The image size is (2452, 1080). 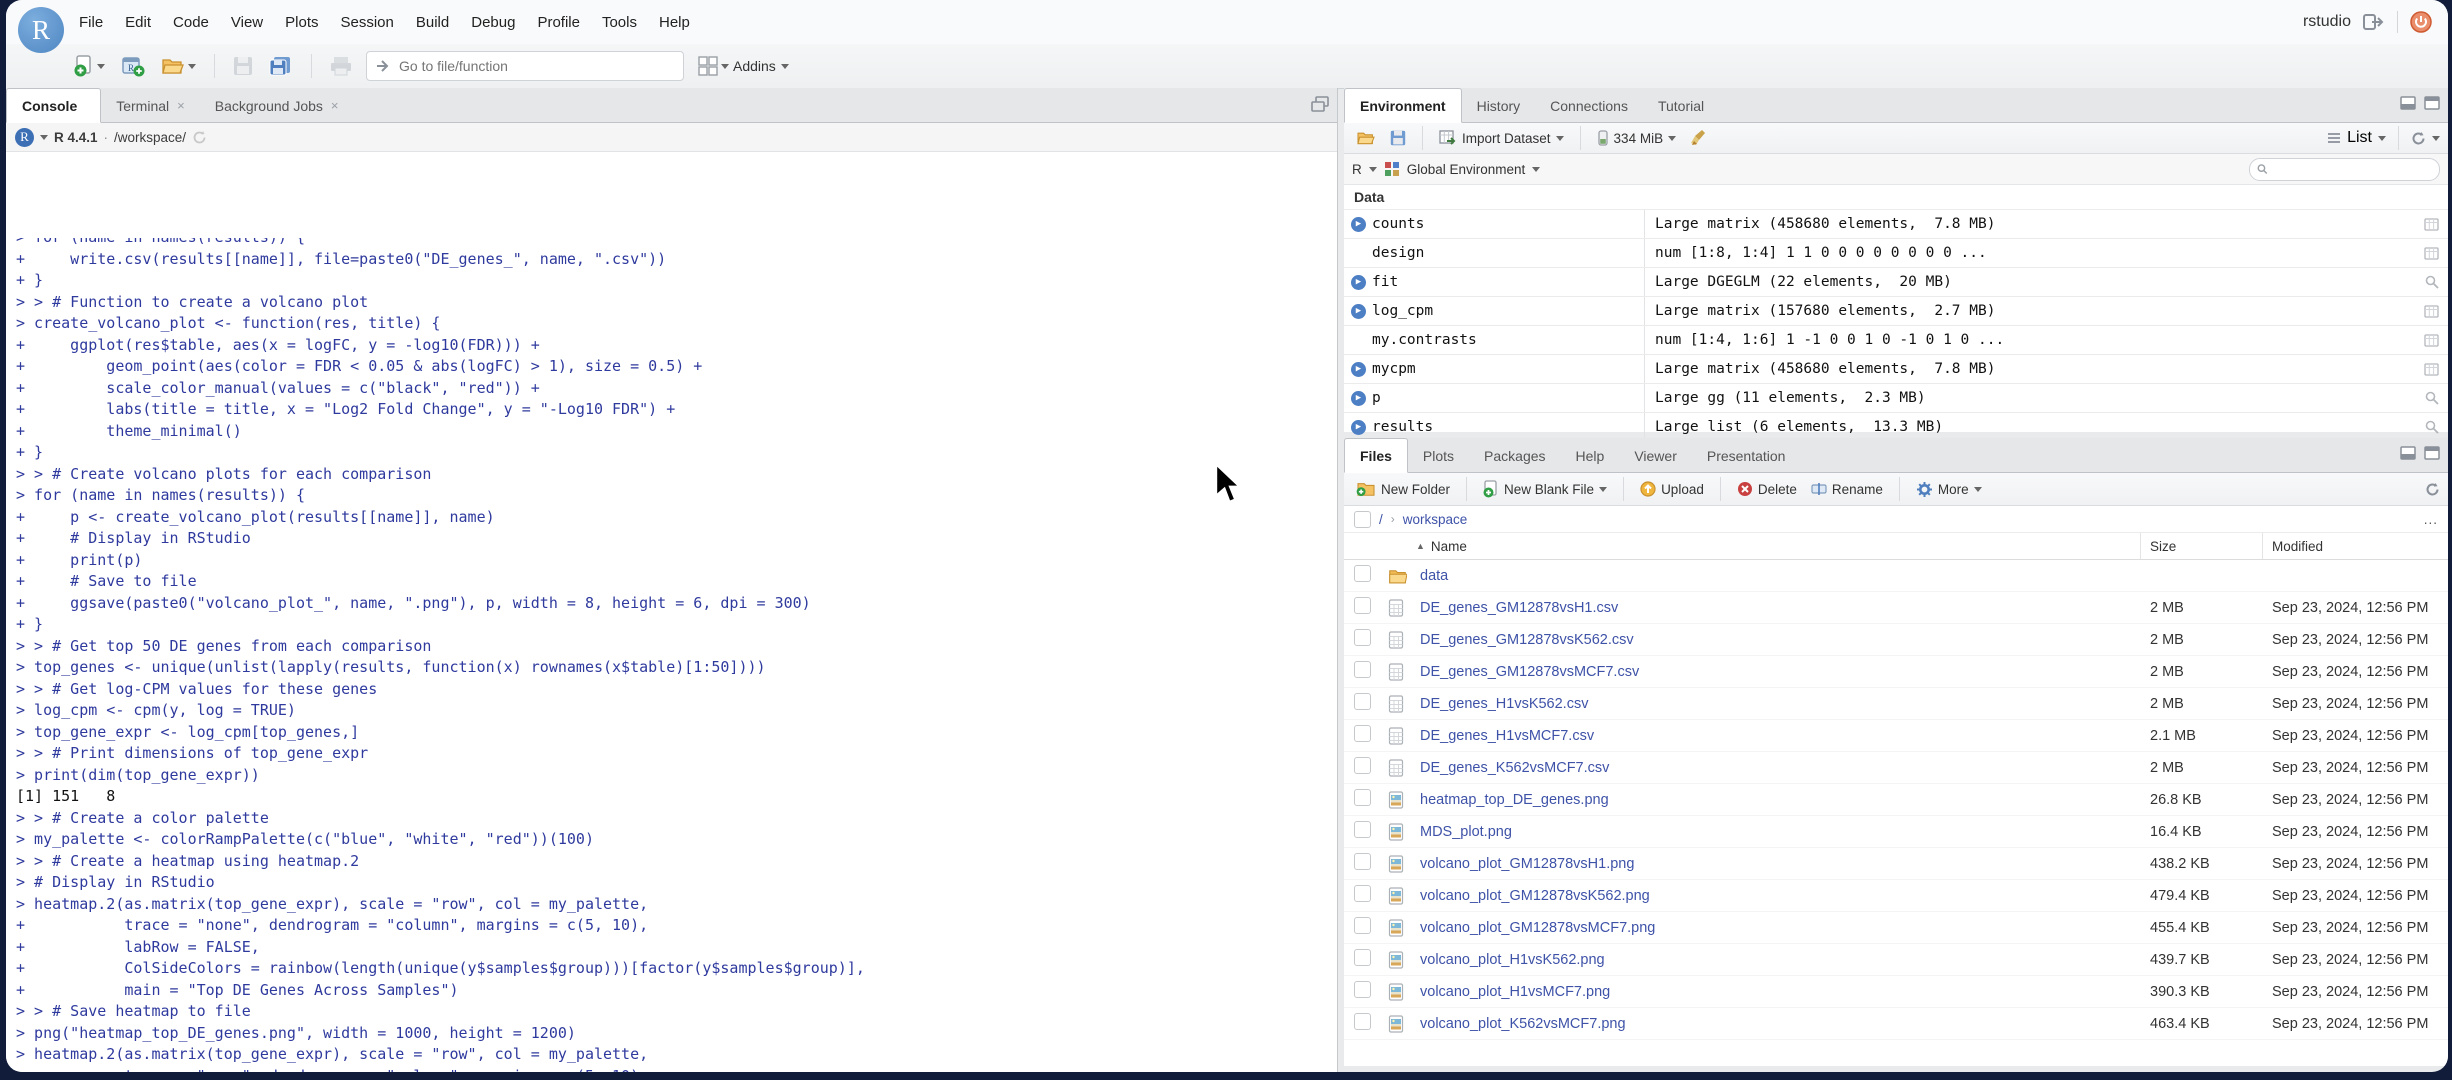 I want to click on open-file-button, so click(x=178, y=66).